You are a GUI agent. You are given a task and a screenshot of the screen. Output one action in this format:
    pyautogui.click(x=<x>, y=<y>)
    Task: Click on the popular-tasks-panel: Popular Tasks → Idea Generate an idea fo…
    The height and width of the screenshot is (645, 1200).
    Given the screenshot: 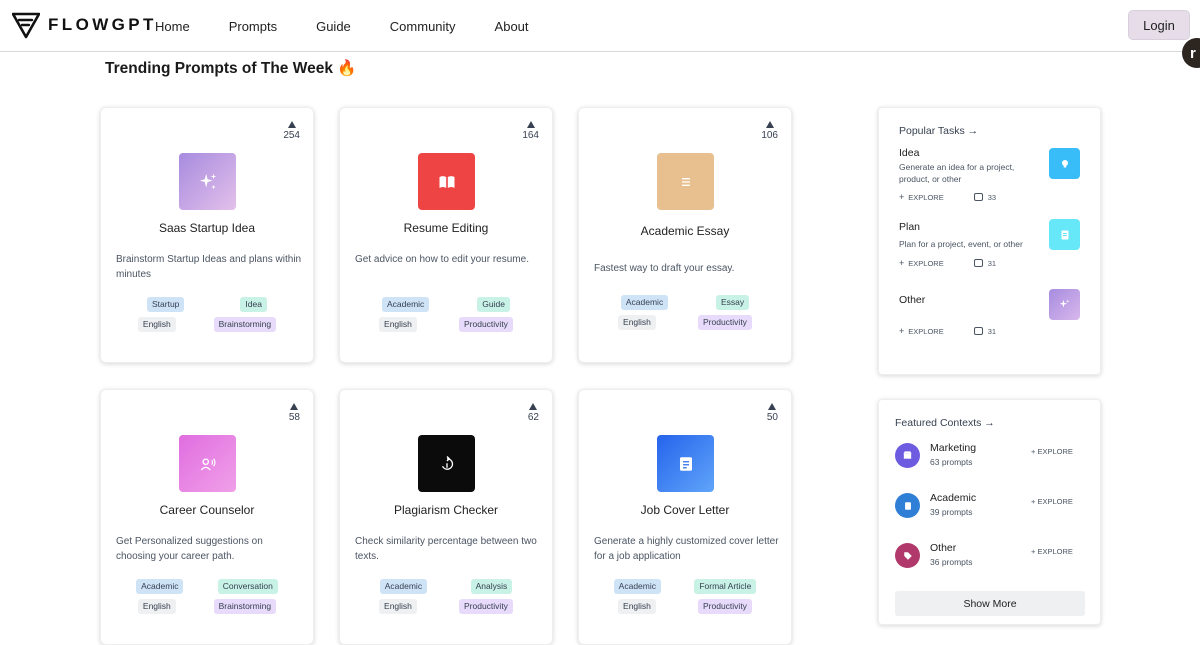 What is the action you would take?
    pyautogui.click(x=989, y=241)
    